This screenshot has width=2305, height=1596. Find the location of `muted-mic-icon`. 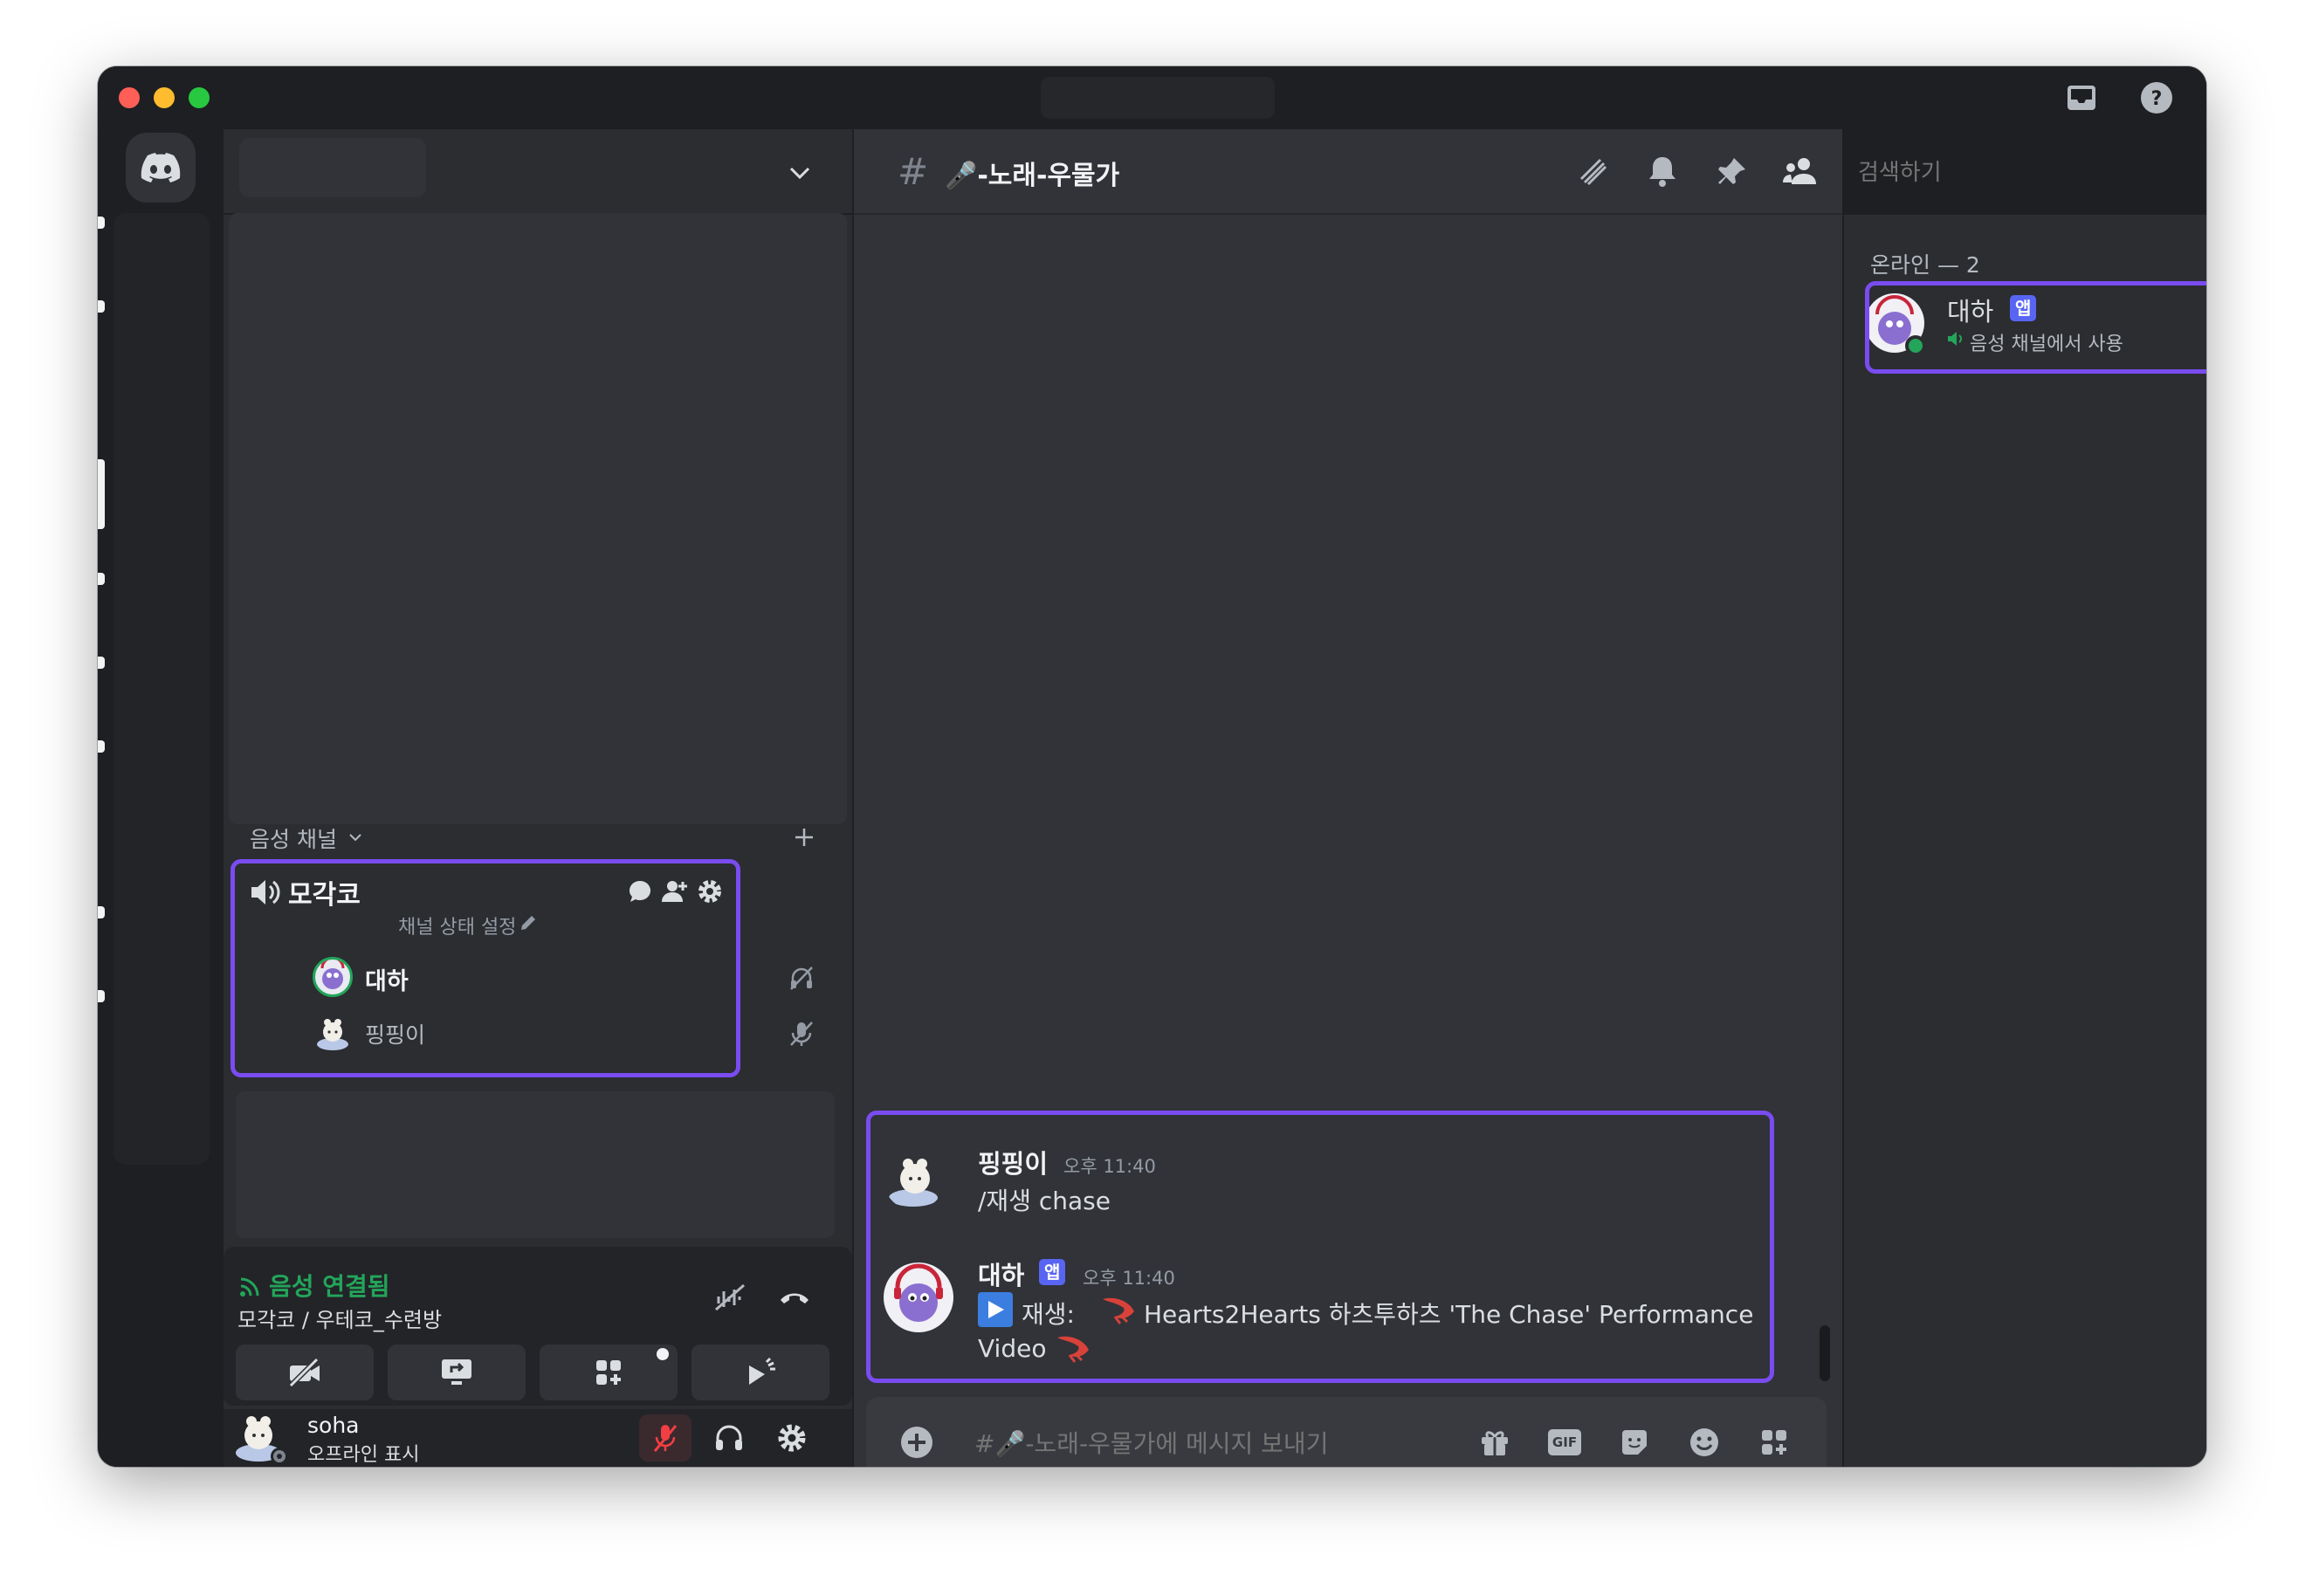

muted-mic-icon is located at coordinates (801, 1034).